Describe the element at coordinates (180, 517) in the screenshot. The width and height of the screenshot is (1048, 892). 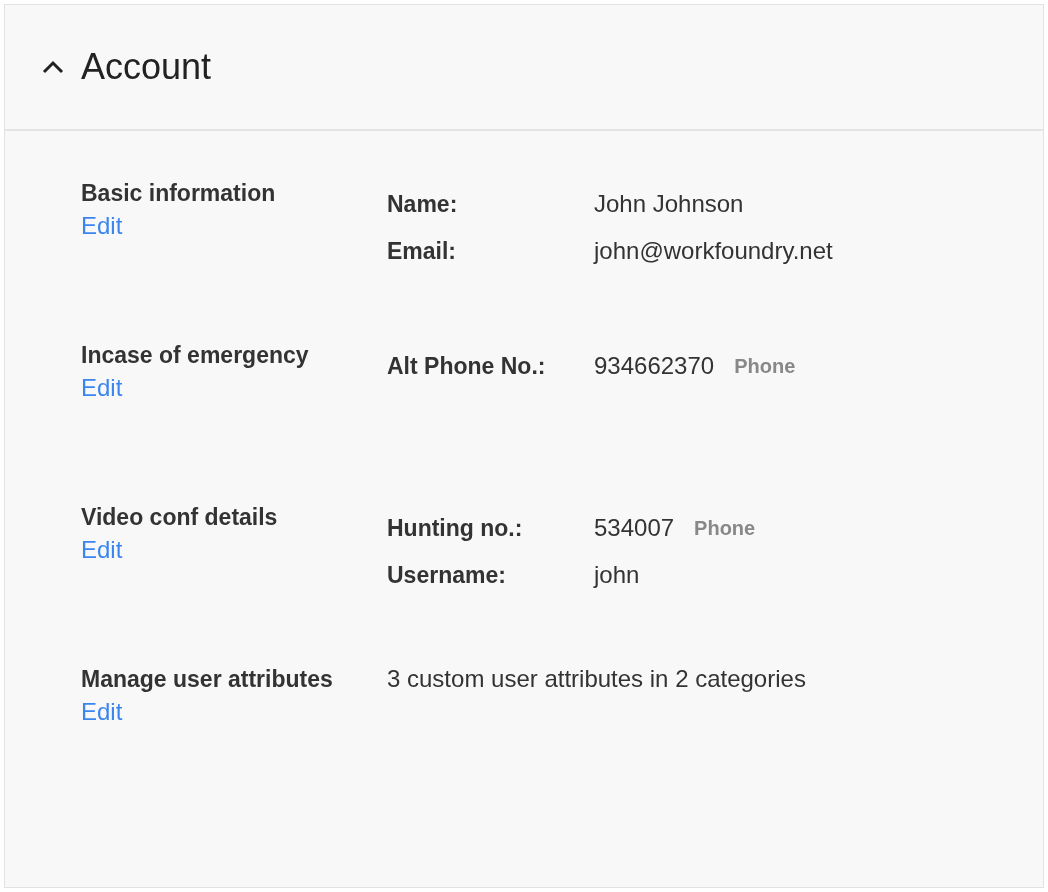
I see `section-label: Video conf details` at that location.